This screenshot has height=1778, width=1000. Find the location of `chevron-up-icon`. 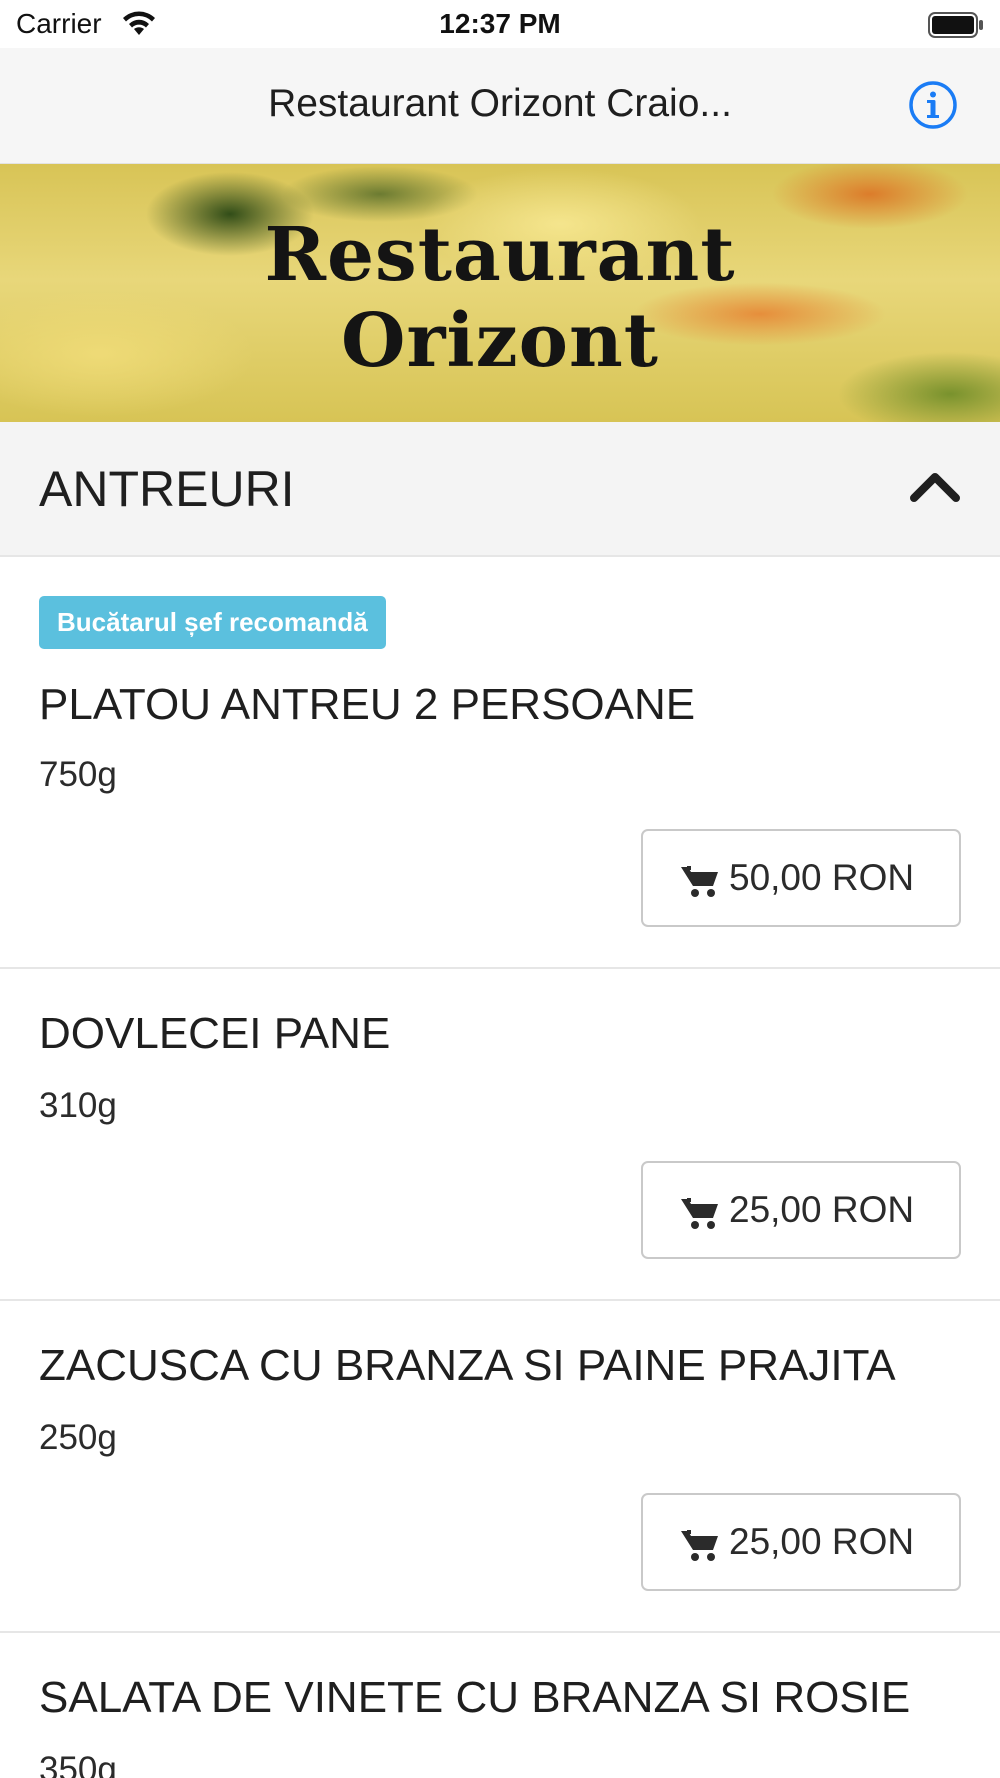

chevron-up-icon is located at coordinates (935, 486).